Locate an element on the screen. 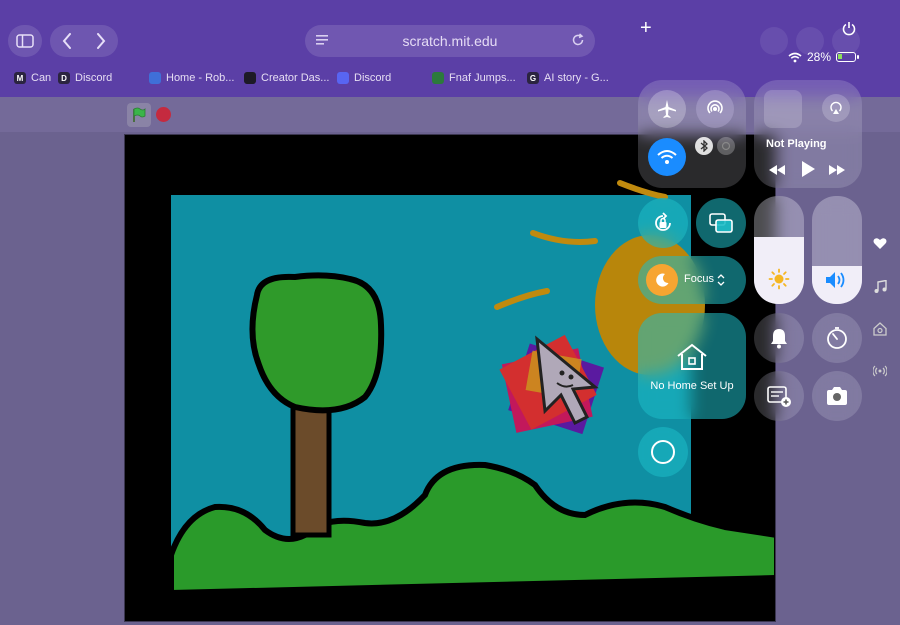  bookmark-item: D Discord is located at coordinates (85, 78).